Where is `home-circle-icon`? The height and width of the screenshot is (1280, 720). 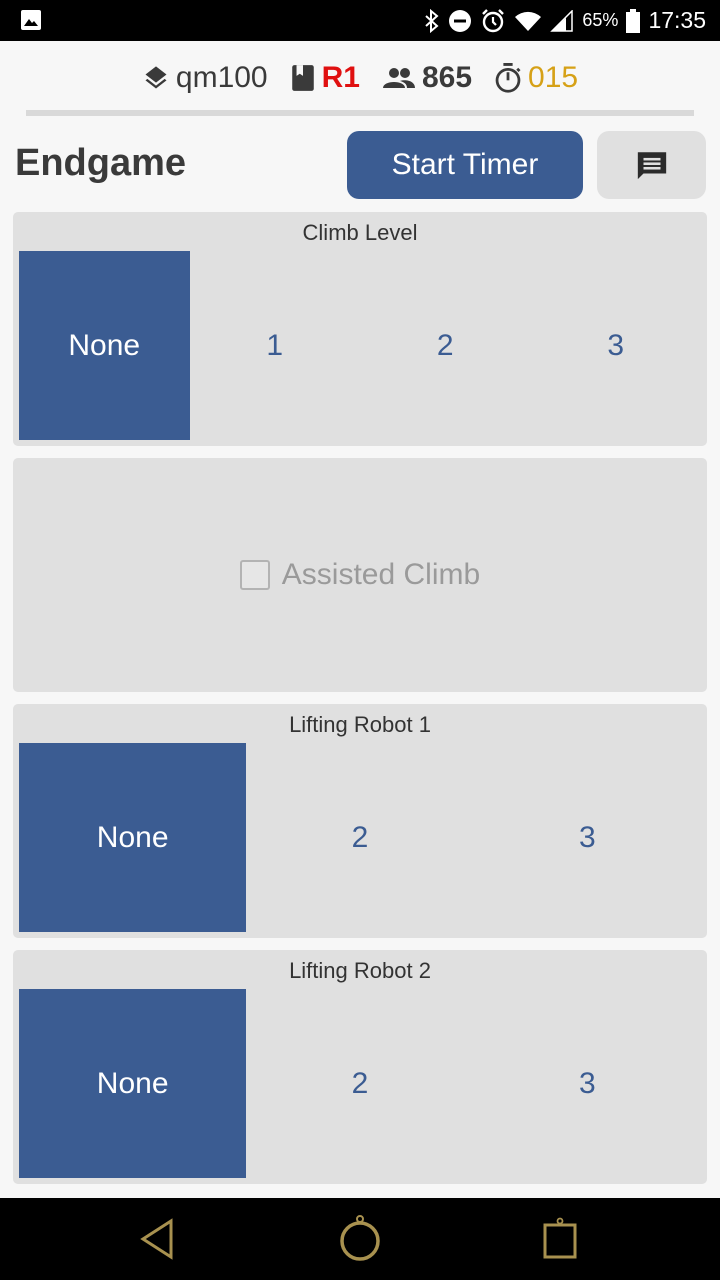
home-circle-icon is located at coordinates (360, 1238).